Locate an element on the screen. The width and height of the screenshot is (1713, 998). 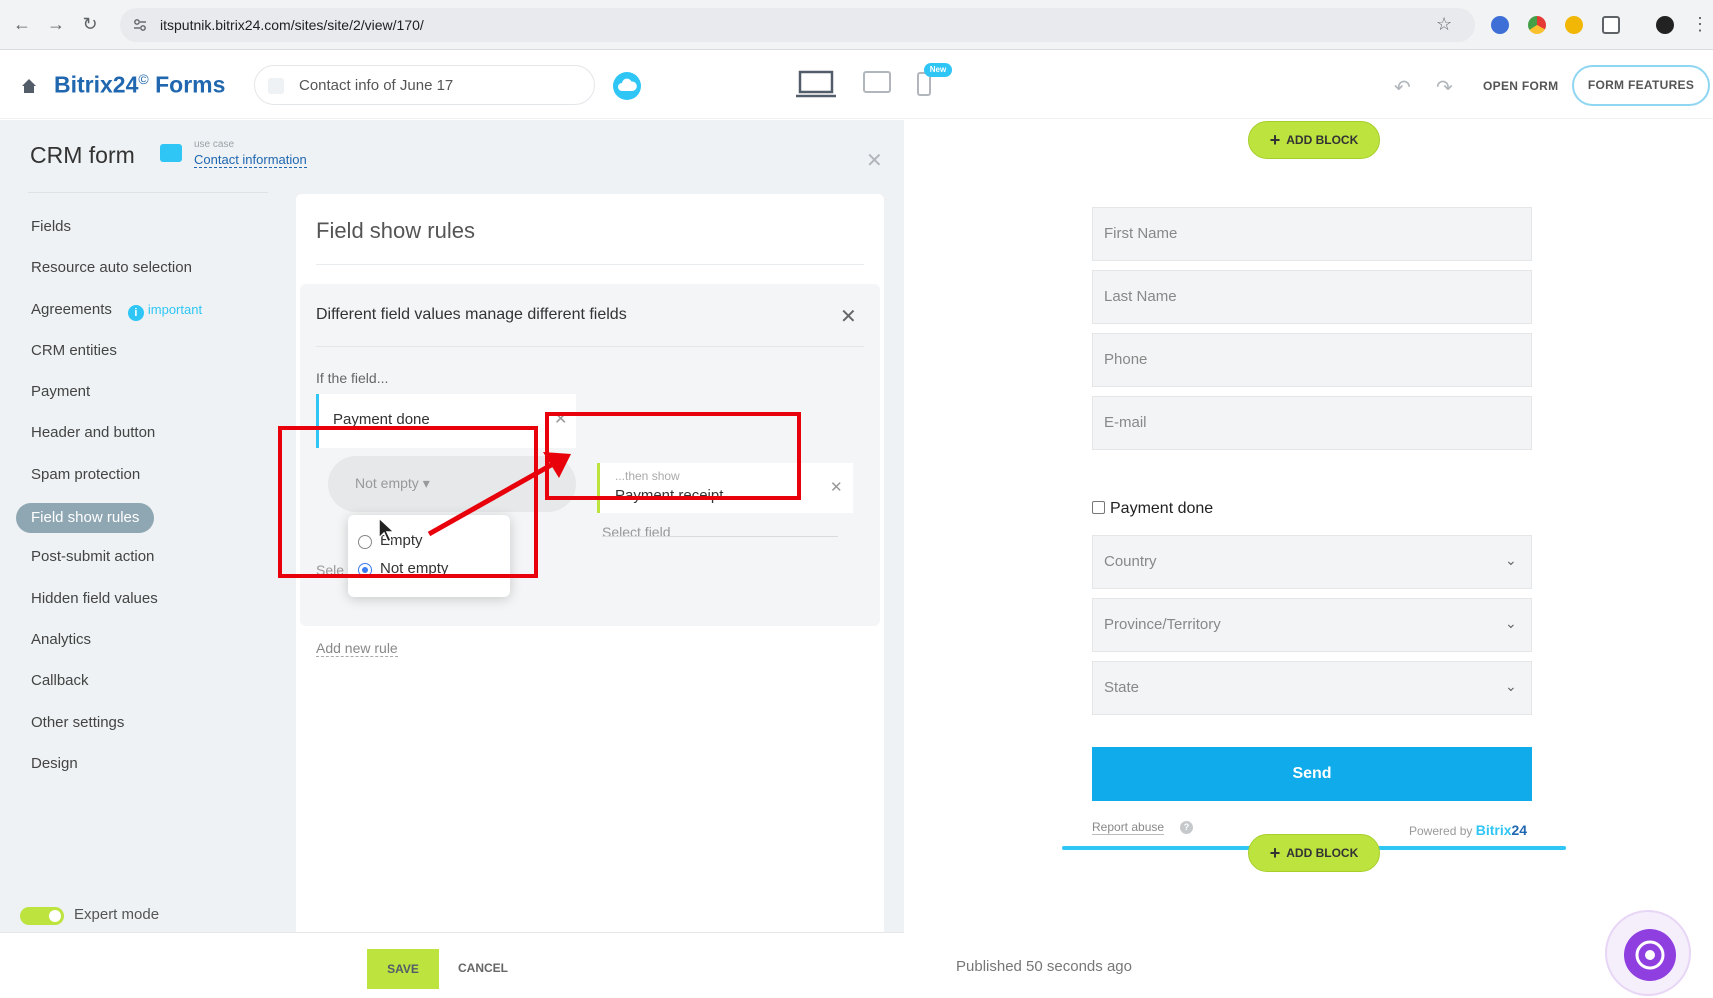
menu-item-analytics: Analytics is located at coordinates (146, 639).